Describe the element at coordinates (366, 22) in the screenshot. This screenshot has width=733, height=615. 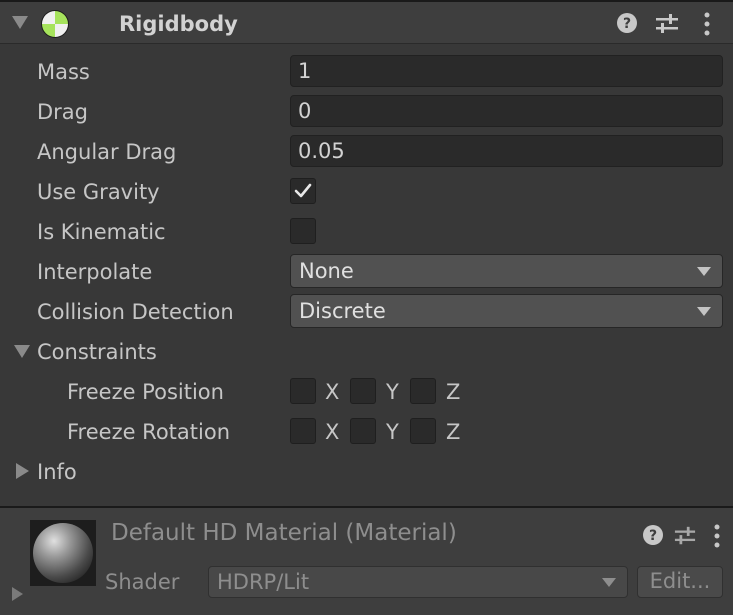
I see `component-header: Rigidbody ?` at that location.